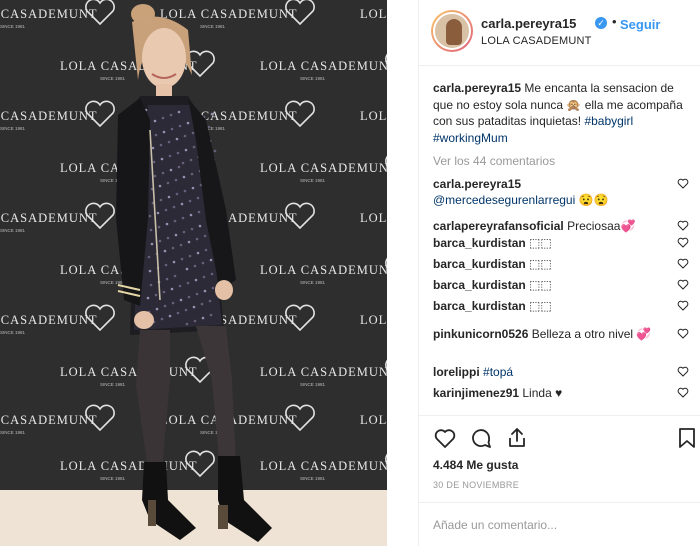 The image size is (700, 546). Describe the element at coordinates (476, 485) in the screenshot. I see `post-date: 30 DE NOVIEMBRE` at that location.